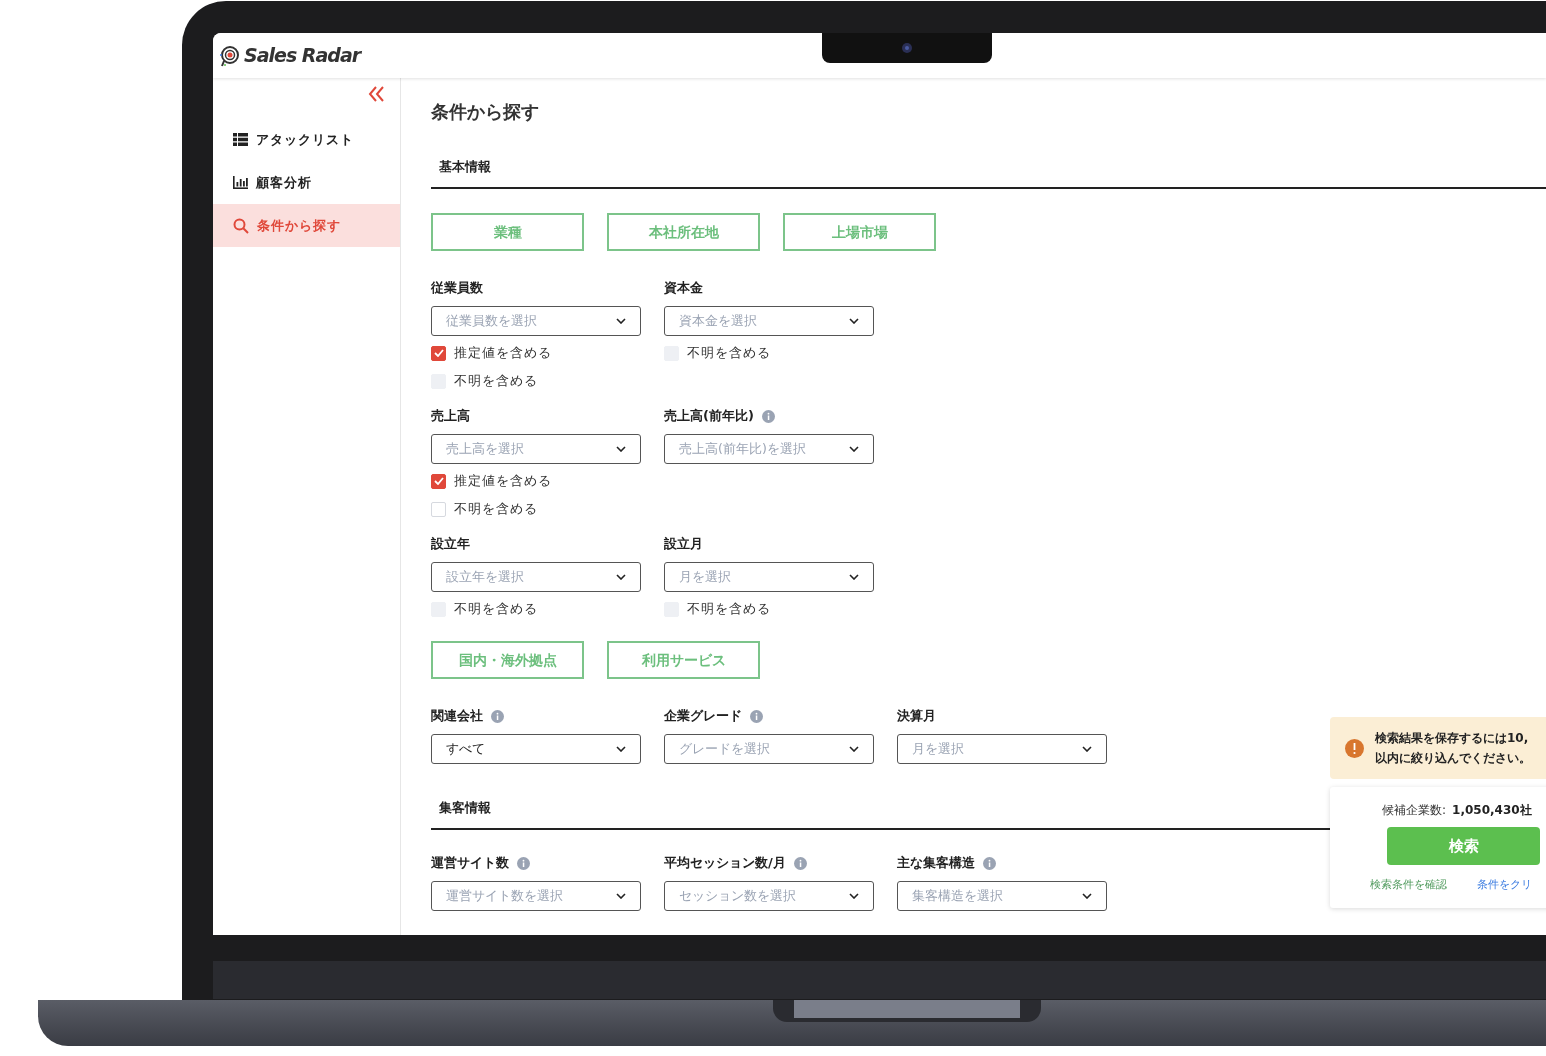 The width and height of the screenshot is (1546, 1056). I want to click on category-button: 本社所在地, so click(683, 232).